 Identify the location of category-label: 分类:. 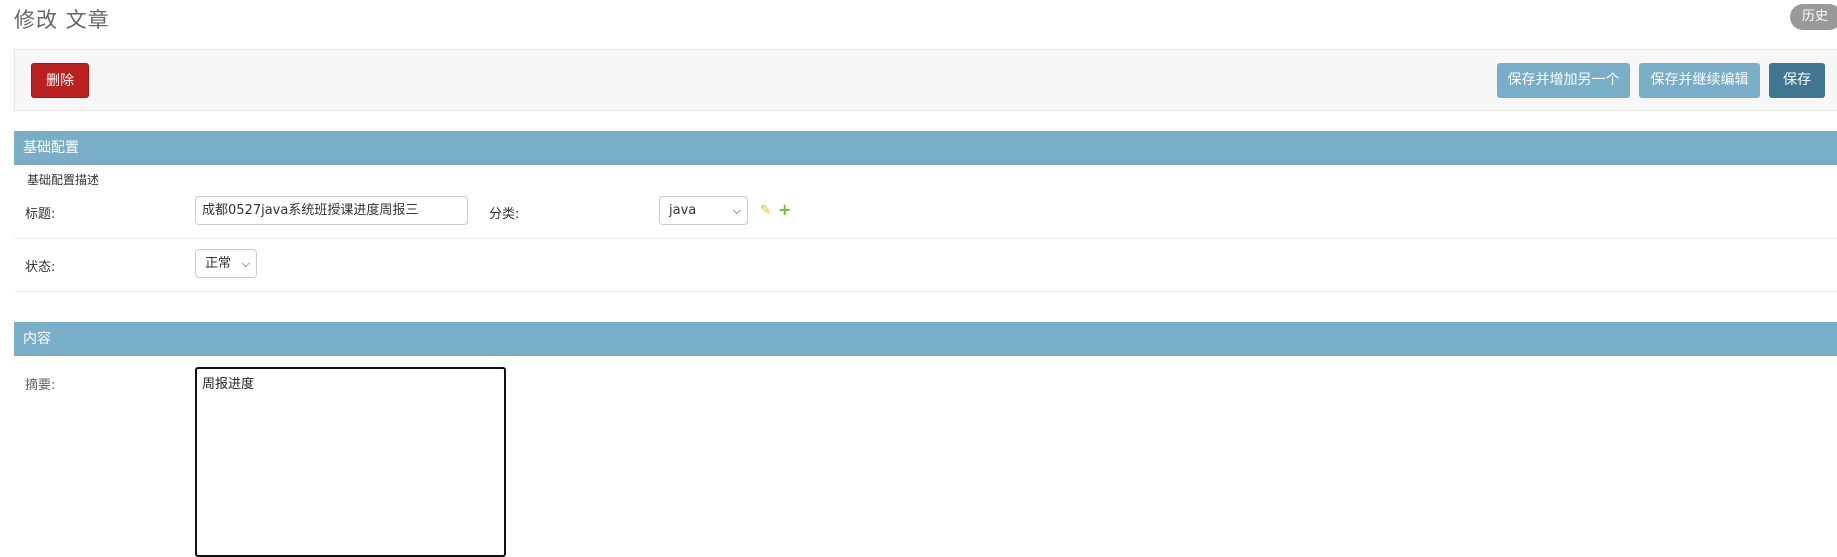
(504, 214).